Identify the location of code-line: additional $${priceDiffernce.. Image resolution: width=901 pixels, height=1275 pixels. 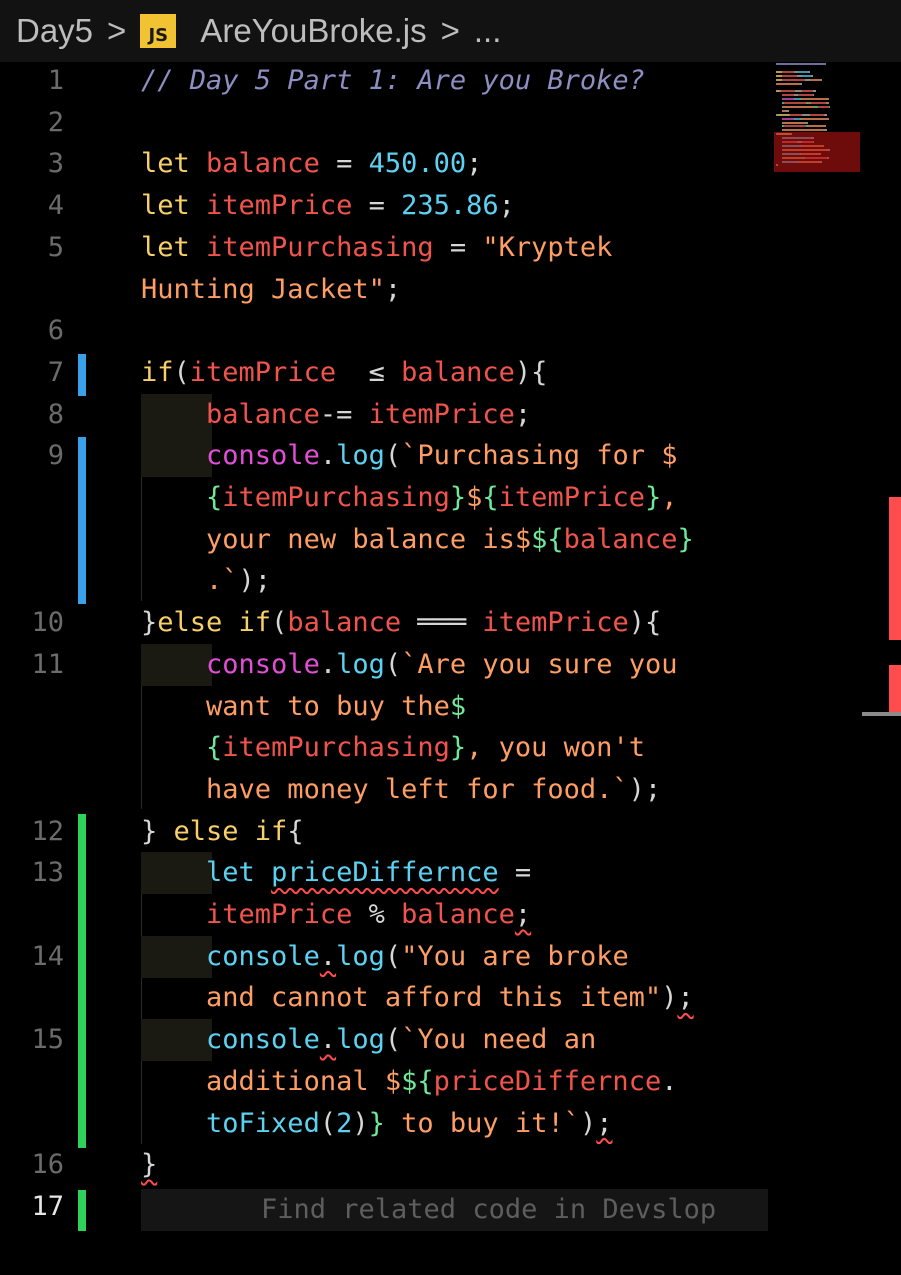
(384, 1082).